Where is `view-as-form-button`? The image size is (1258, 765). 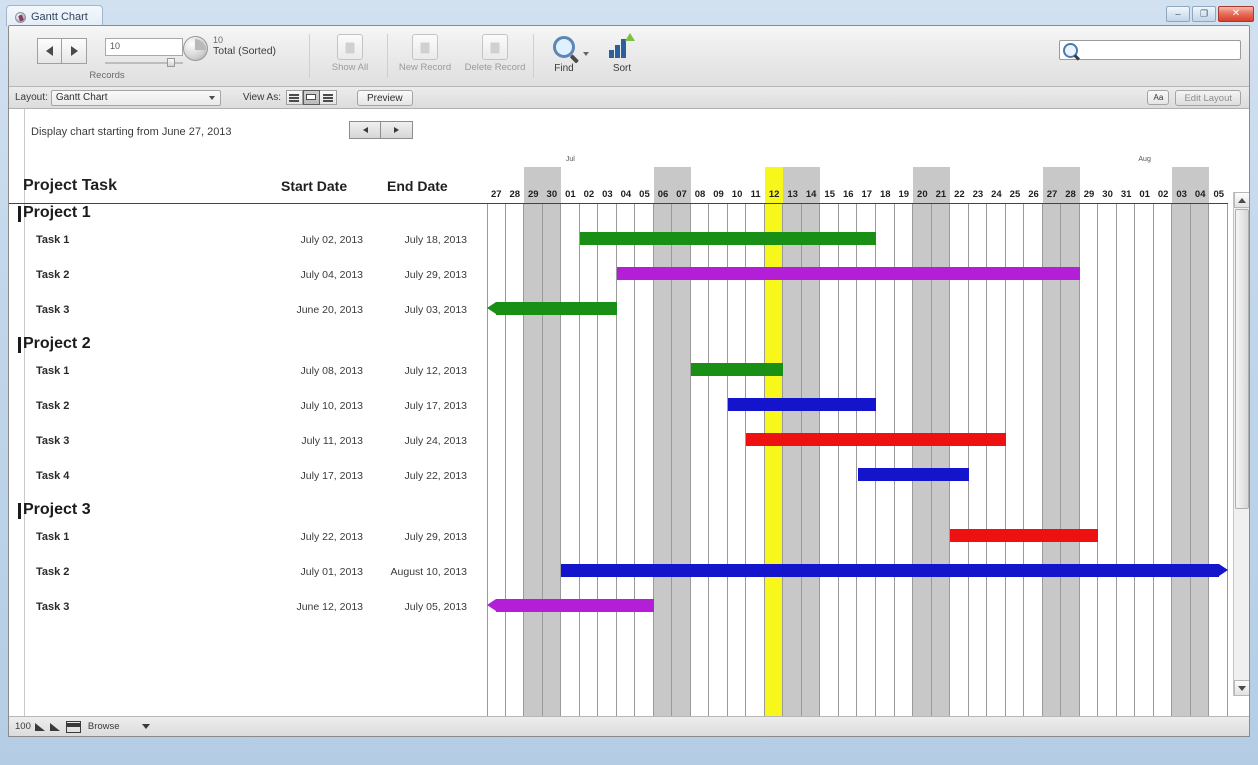 view-as-form-button is located at coordinates (294, 97).